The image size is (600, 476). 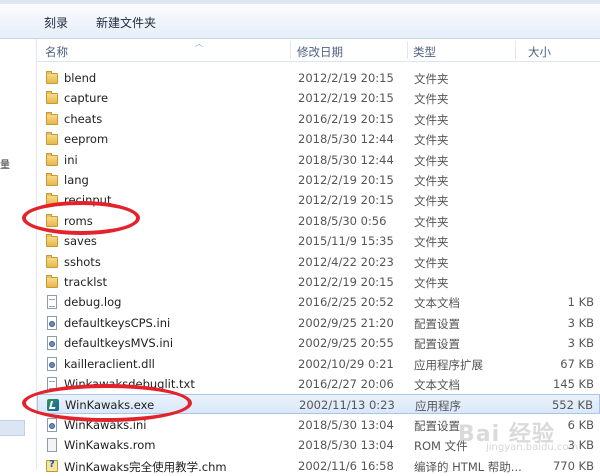 What do you see at coordinates (5, 165) in the screenshot?
I see `nav-item-label: 量` at bounding box center [5, 165].